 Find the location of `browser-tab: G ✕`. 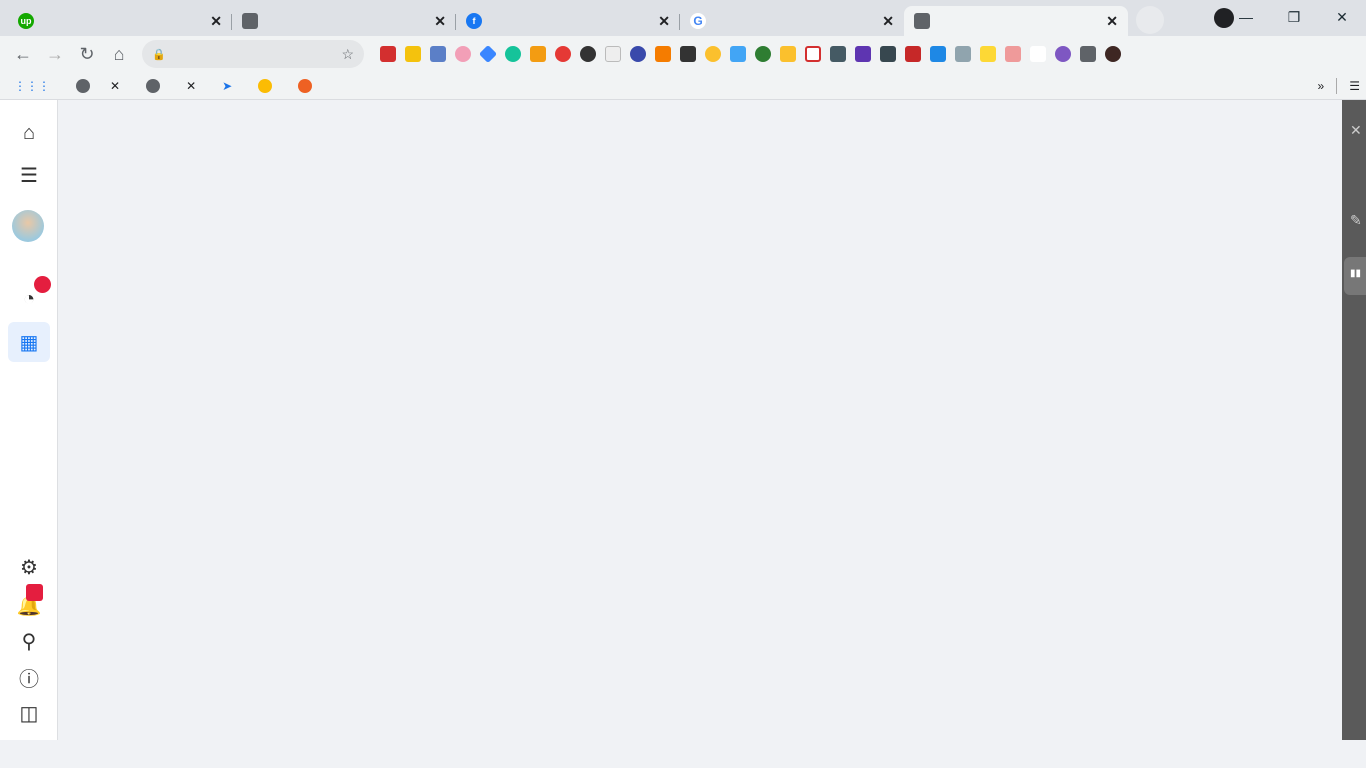

browser-tab: G ✕ is located at coordinates (792, 21).